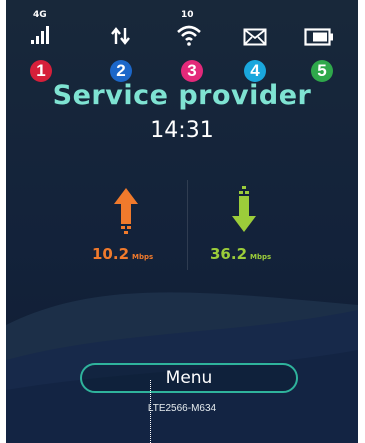 The height and width of the screenshot is (443, 365). I want to click on download-speed: 36.2 Mbps, so click(240, 253).